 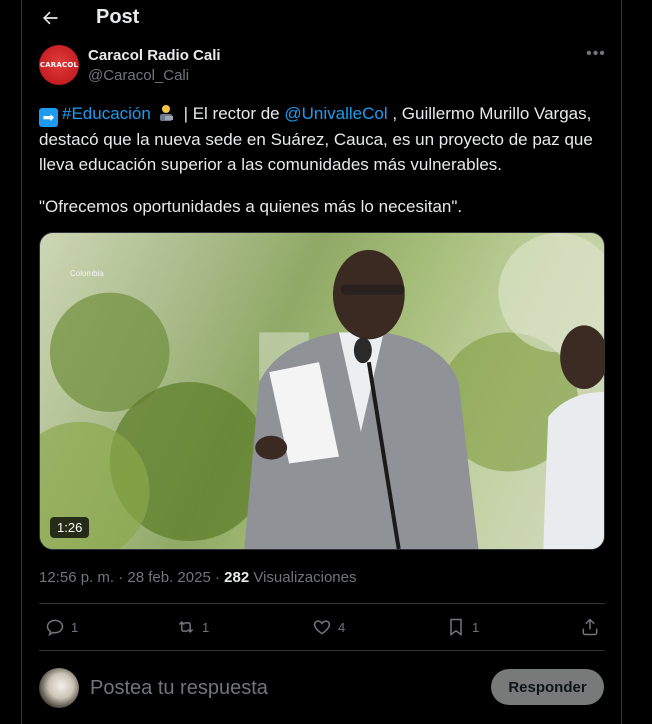 What do you see at coordinates (48, 117) in the screenshot?
I see `right-arrow-emoji-icon: ➡` at bounding box center [48, 117].